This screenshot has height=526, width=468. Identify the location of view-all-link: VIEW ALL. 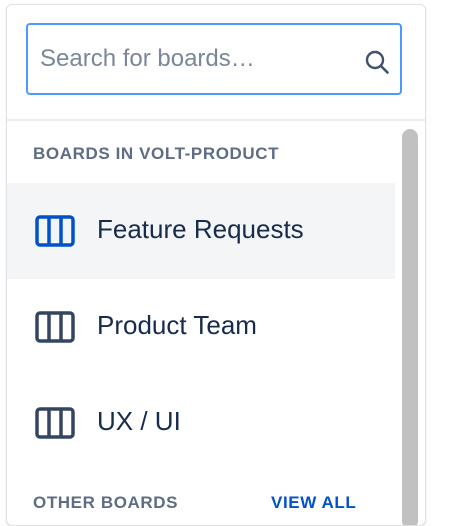
(313, 503).